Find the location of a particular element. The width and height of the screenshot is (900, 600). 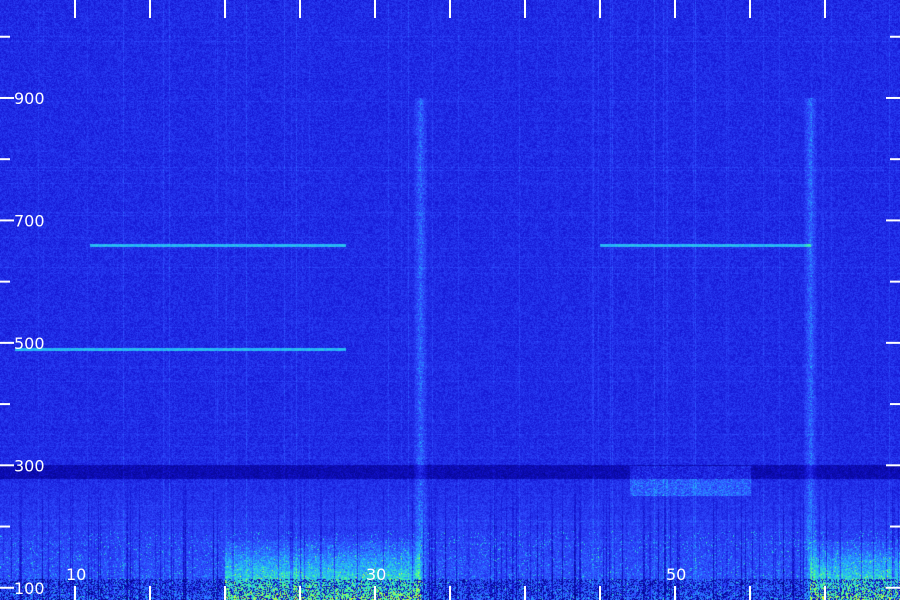

x-tick-label-10: 10 is located at coordinates (76, 574).